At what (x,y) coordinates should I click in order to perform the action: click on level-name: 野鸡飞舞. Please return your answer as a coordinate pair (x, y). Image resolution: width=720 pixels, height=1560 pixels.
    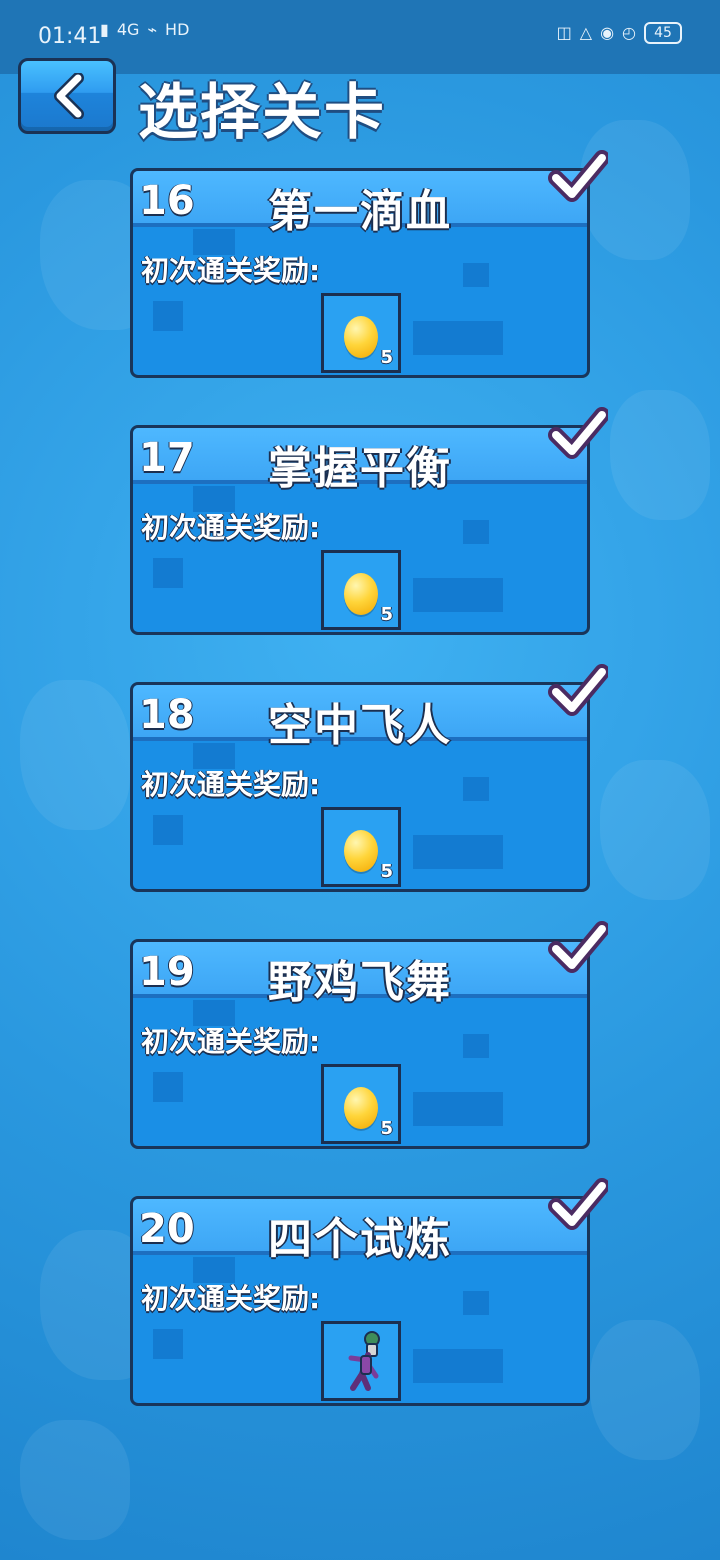
    Looking at the image, I should click on (360, 982).